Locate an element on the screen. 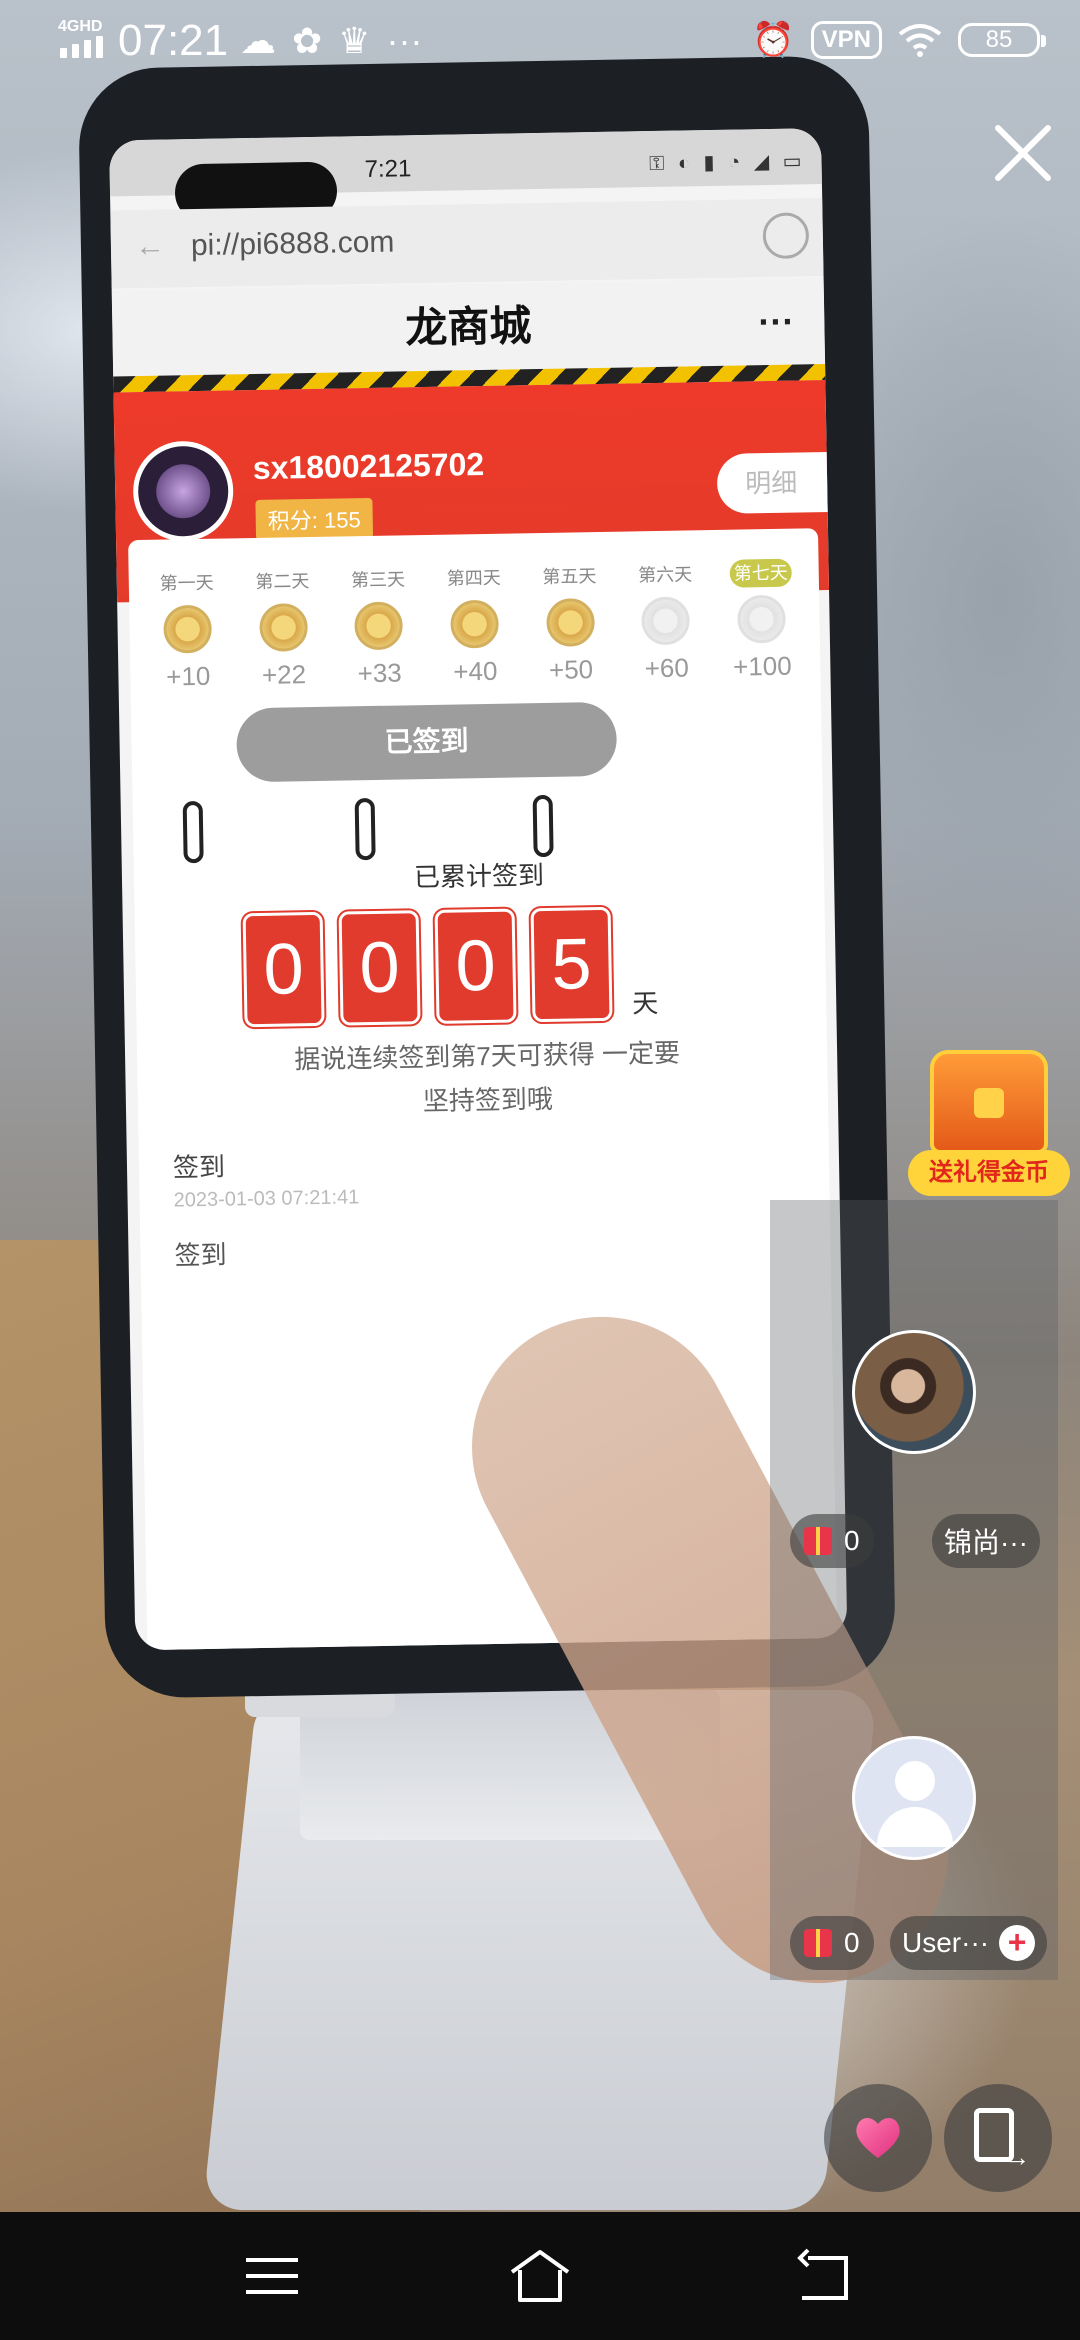 The width and height of the screenshot is (1080, 2340). day-points: +22 is located at coordinates (284, 674).